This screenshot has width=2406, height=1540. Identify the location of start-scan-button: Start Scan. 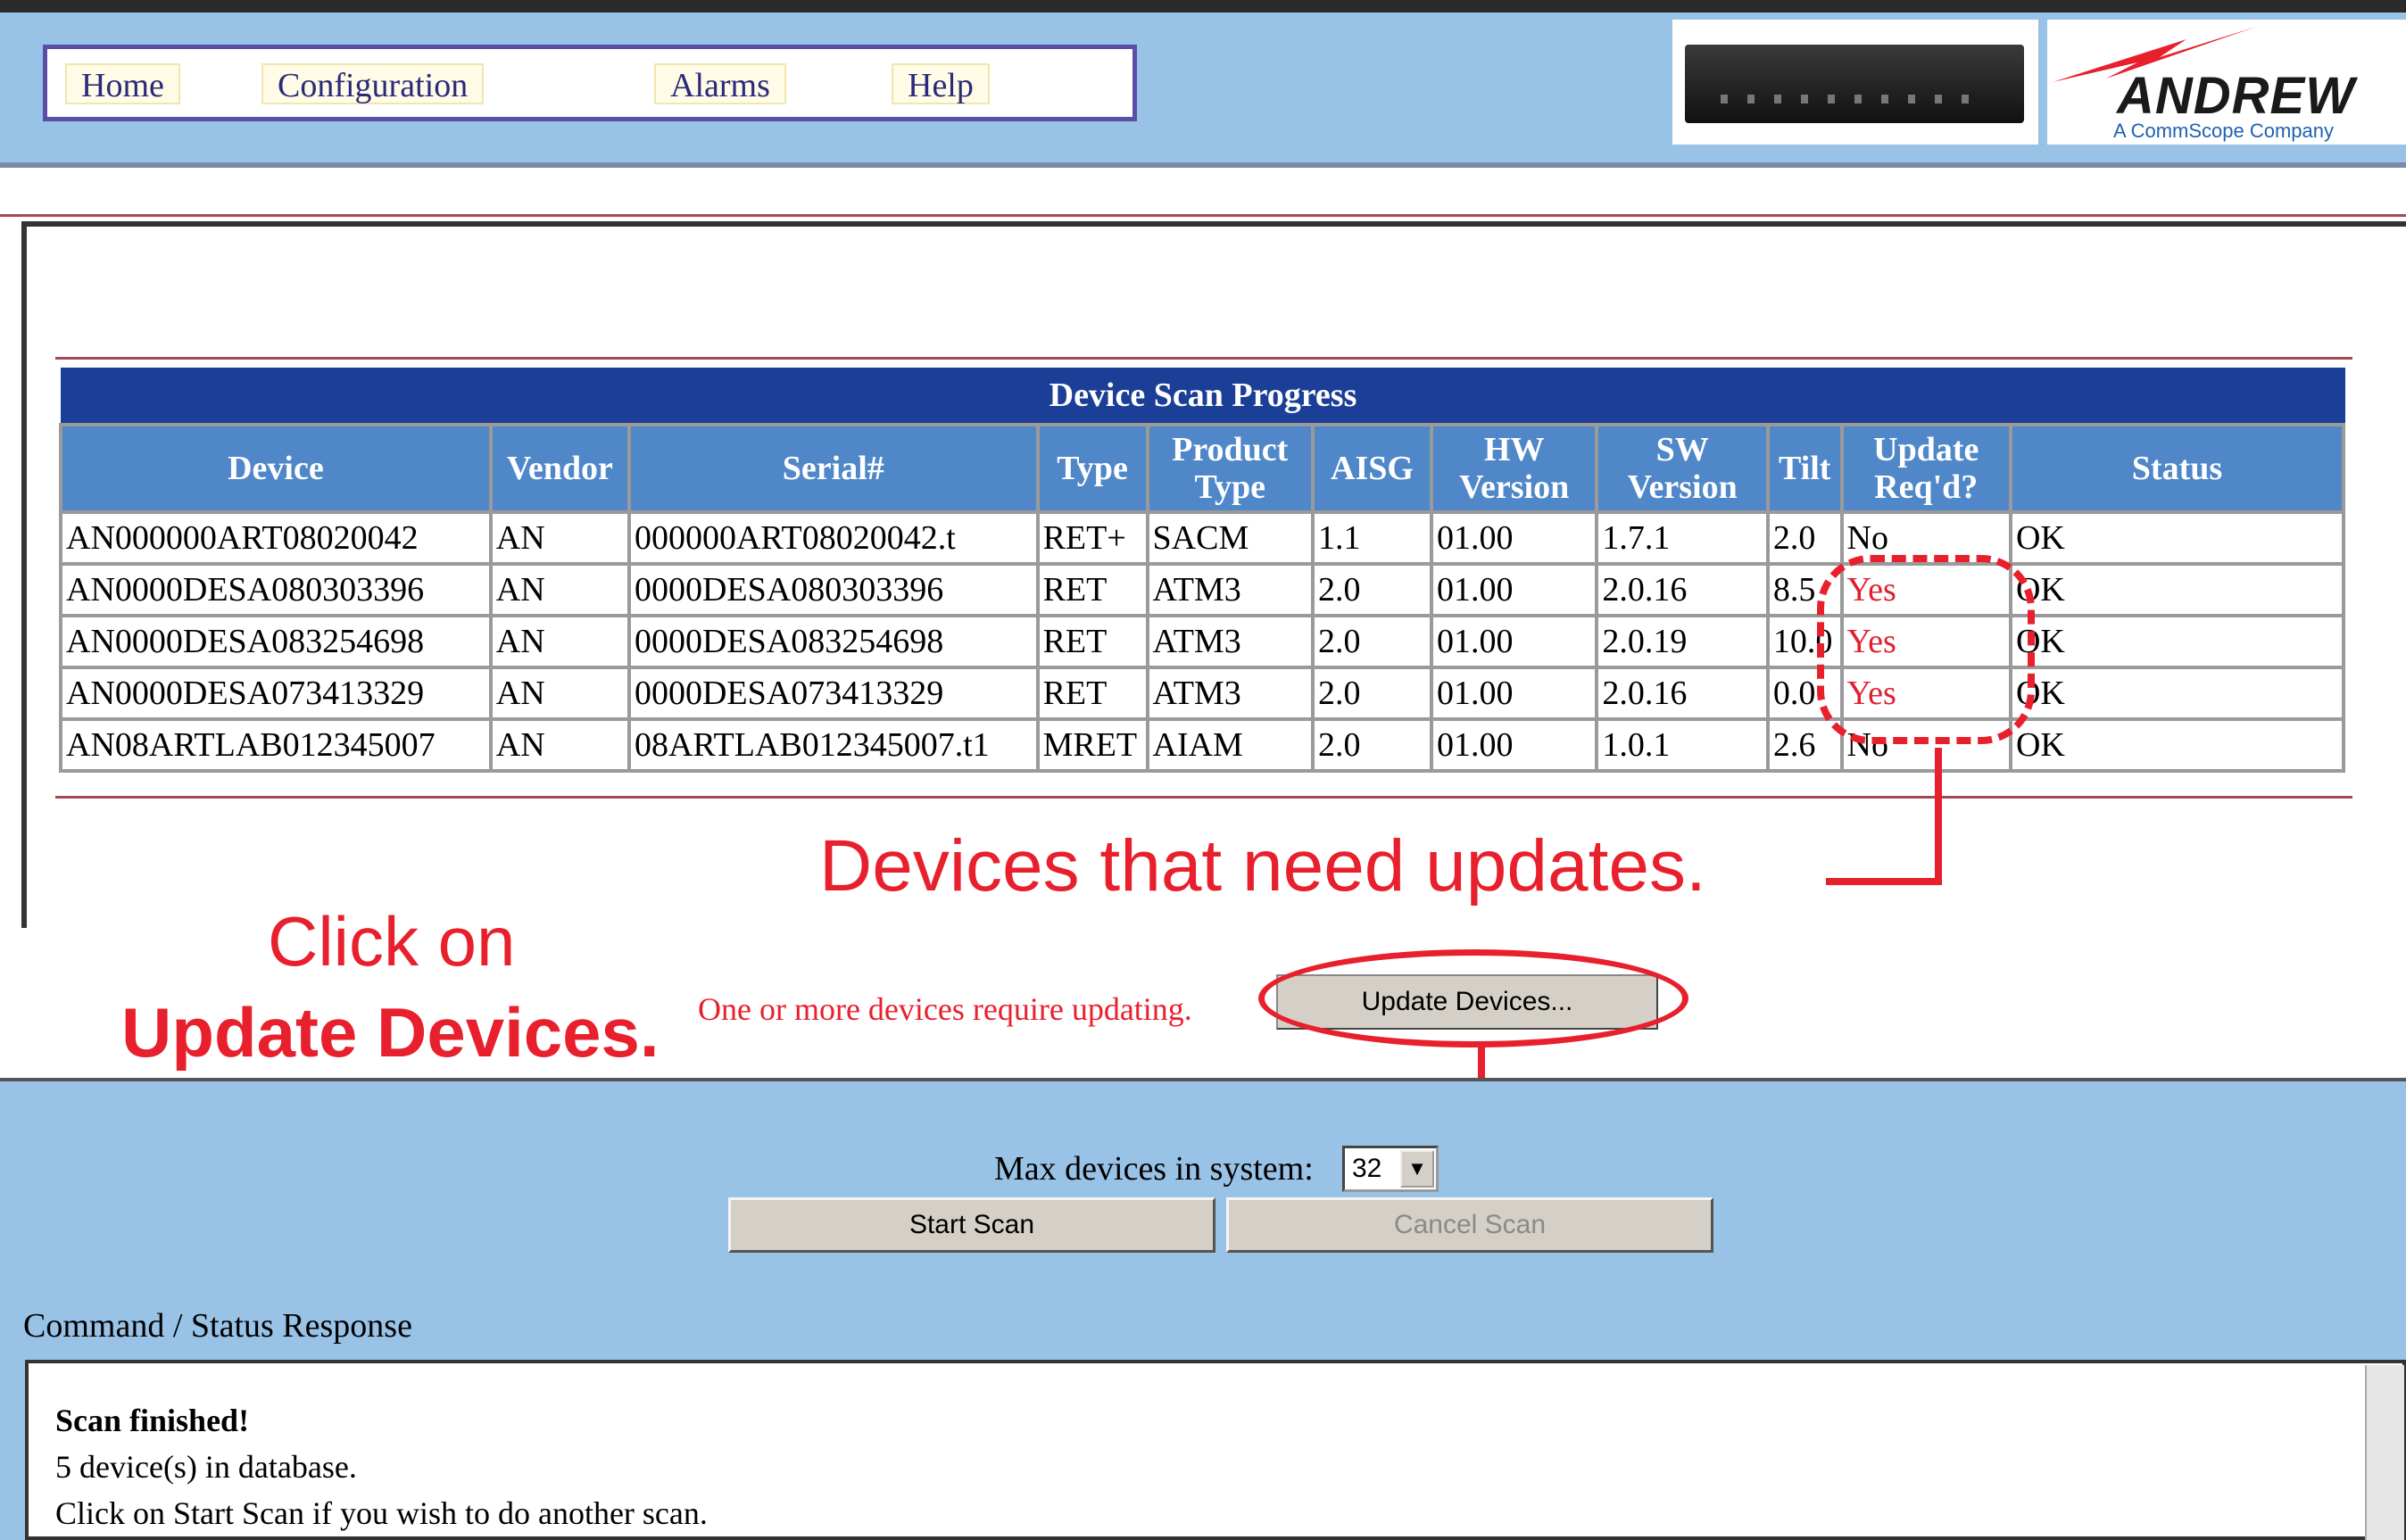
(972, 1225).